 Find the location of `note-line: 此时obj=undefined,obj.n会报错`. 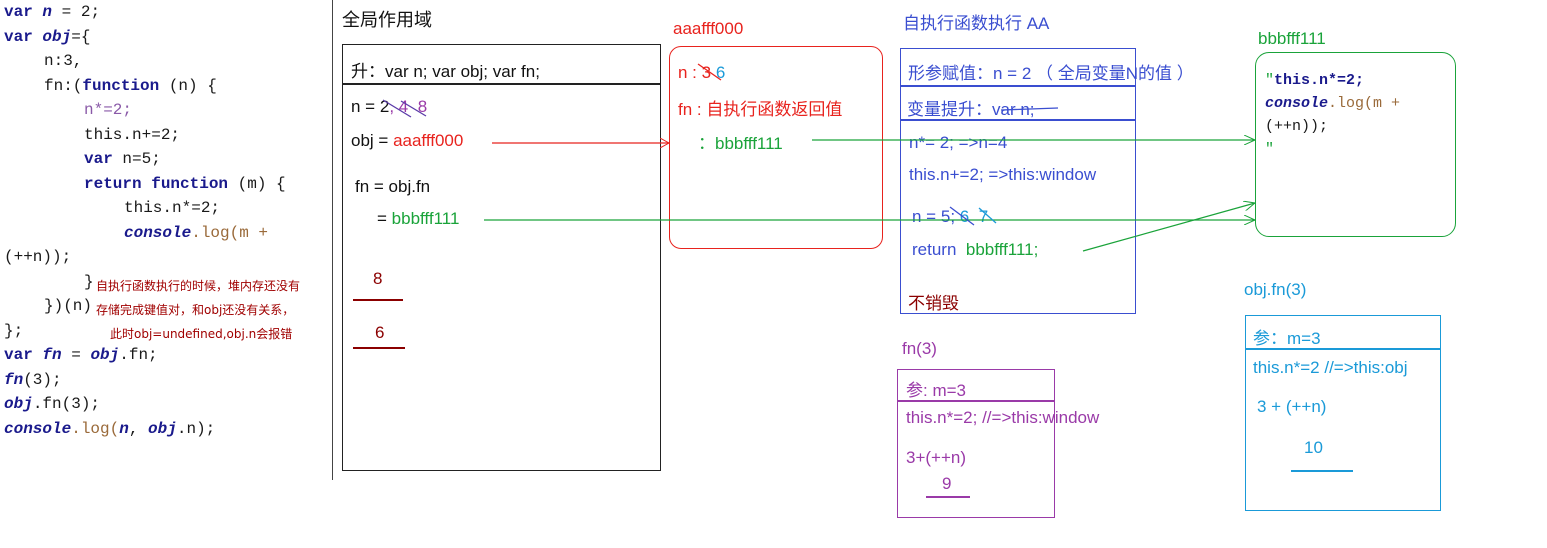

note-line: 此时obj=undefined,obj.n会报错 is located at coordinates (201, 334).